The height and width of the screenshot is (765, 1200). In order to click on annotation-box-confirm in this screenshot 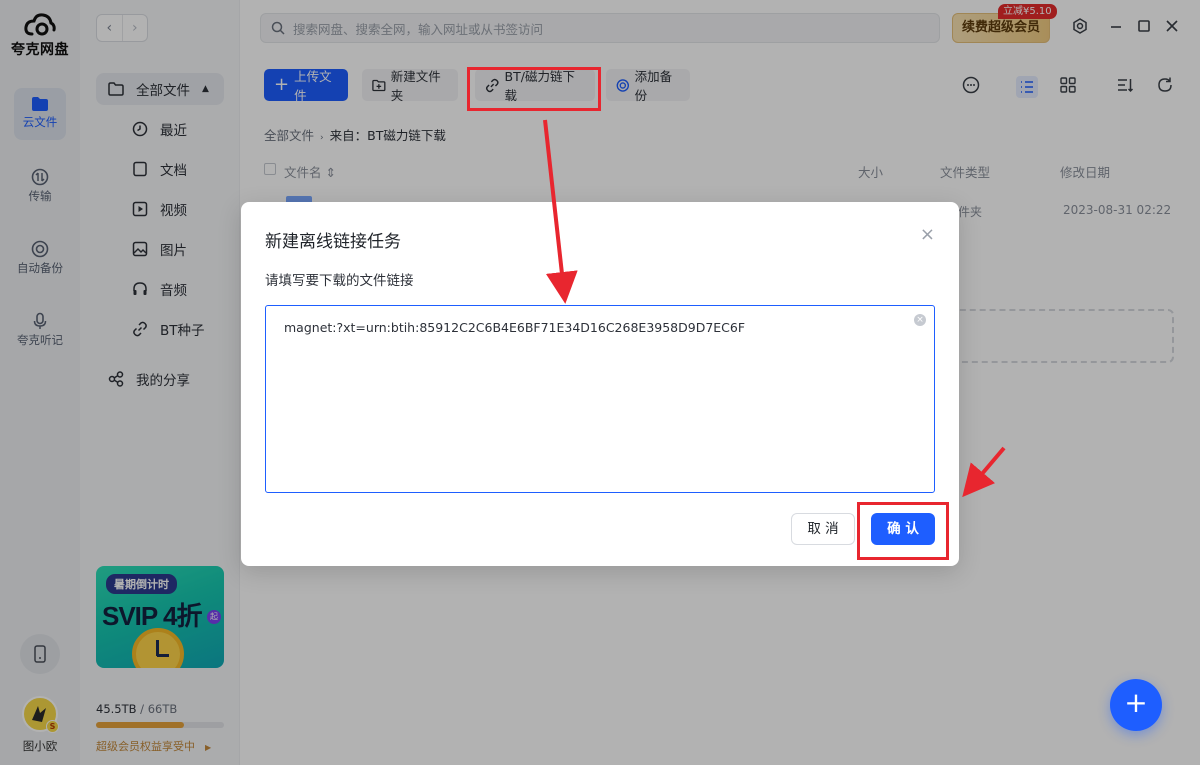, I will do `click(903, 531)`.